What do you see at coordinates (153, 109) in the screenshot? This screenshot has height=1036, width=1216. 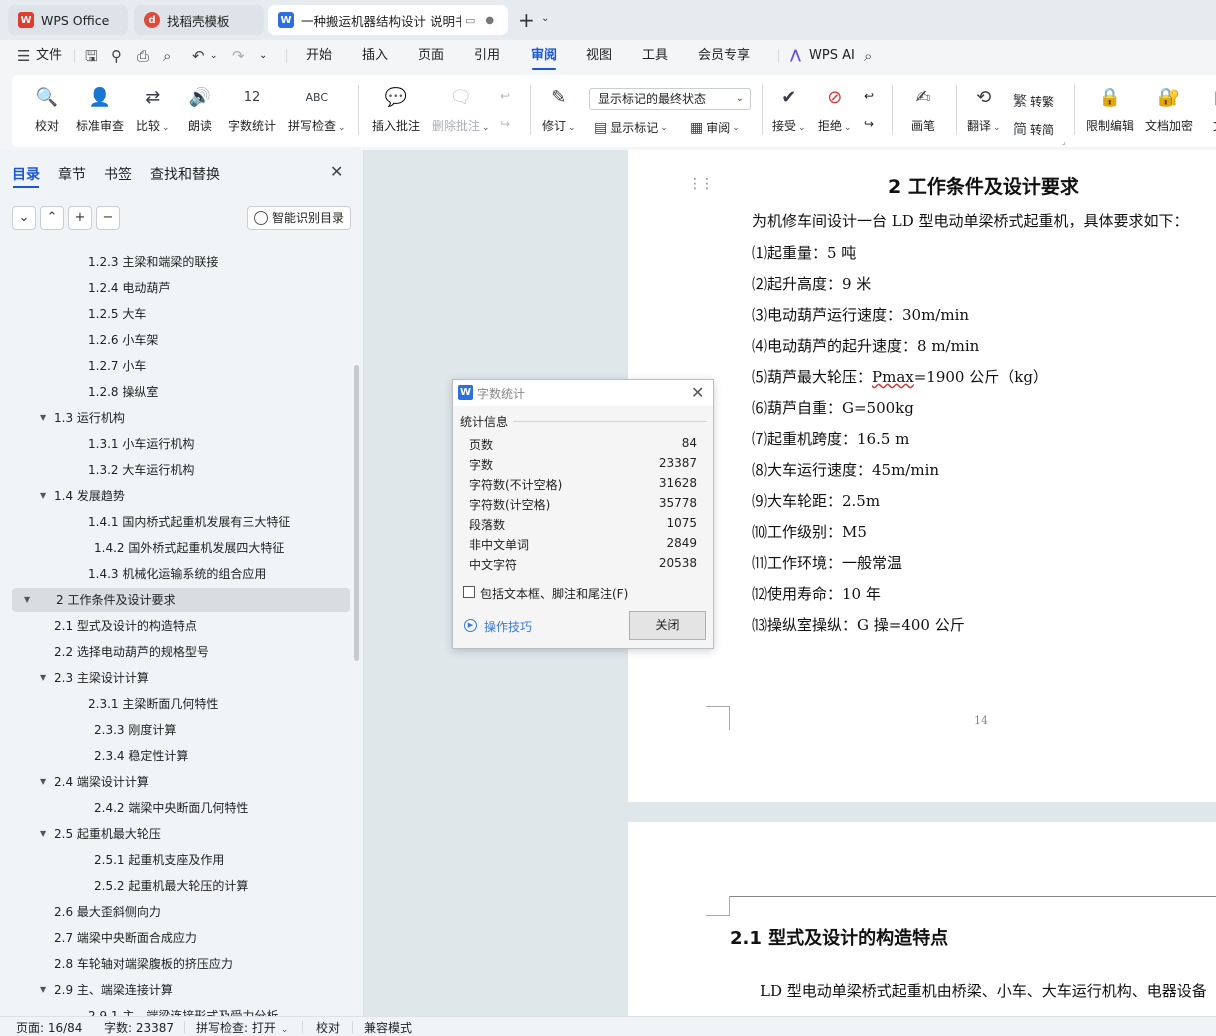 I see `compare-button: ⇄ 比较 ⌄` at bounding box center [153, 109].